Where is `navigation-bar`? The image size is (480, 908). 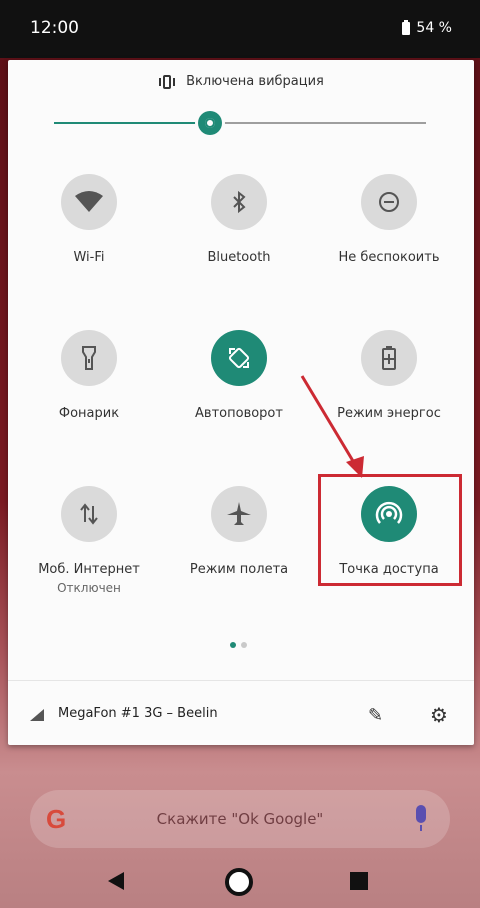 navigation-bar is located at coordinates (240, 880).